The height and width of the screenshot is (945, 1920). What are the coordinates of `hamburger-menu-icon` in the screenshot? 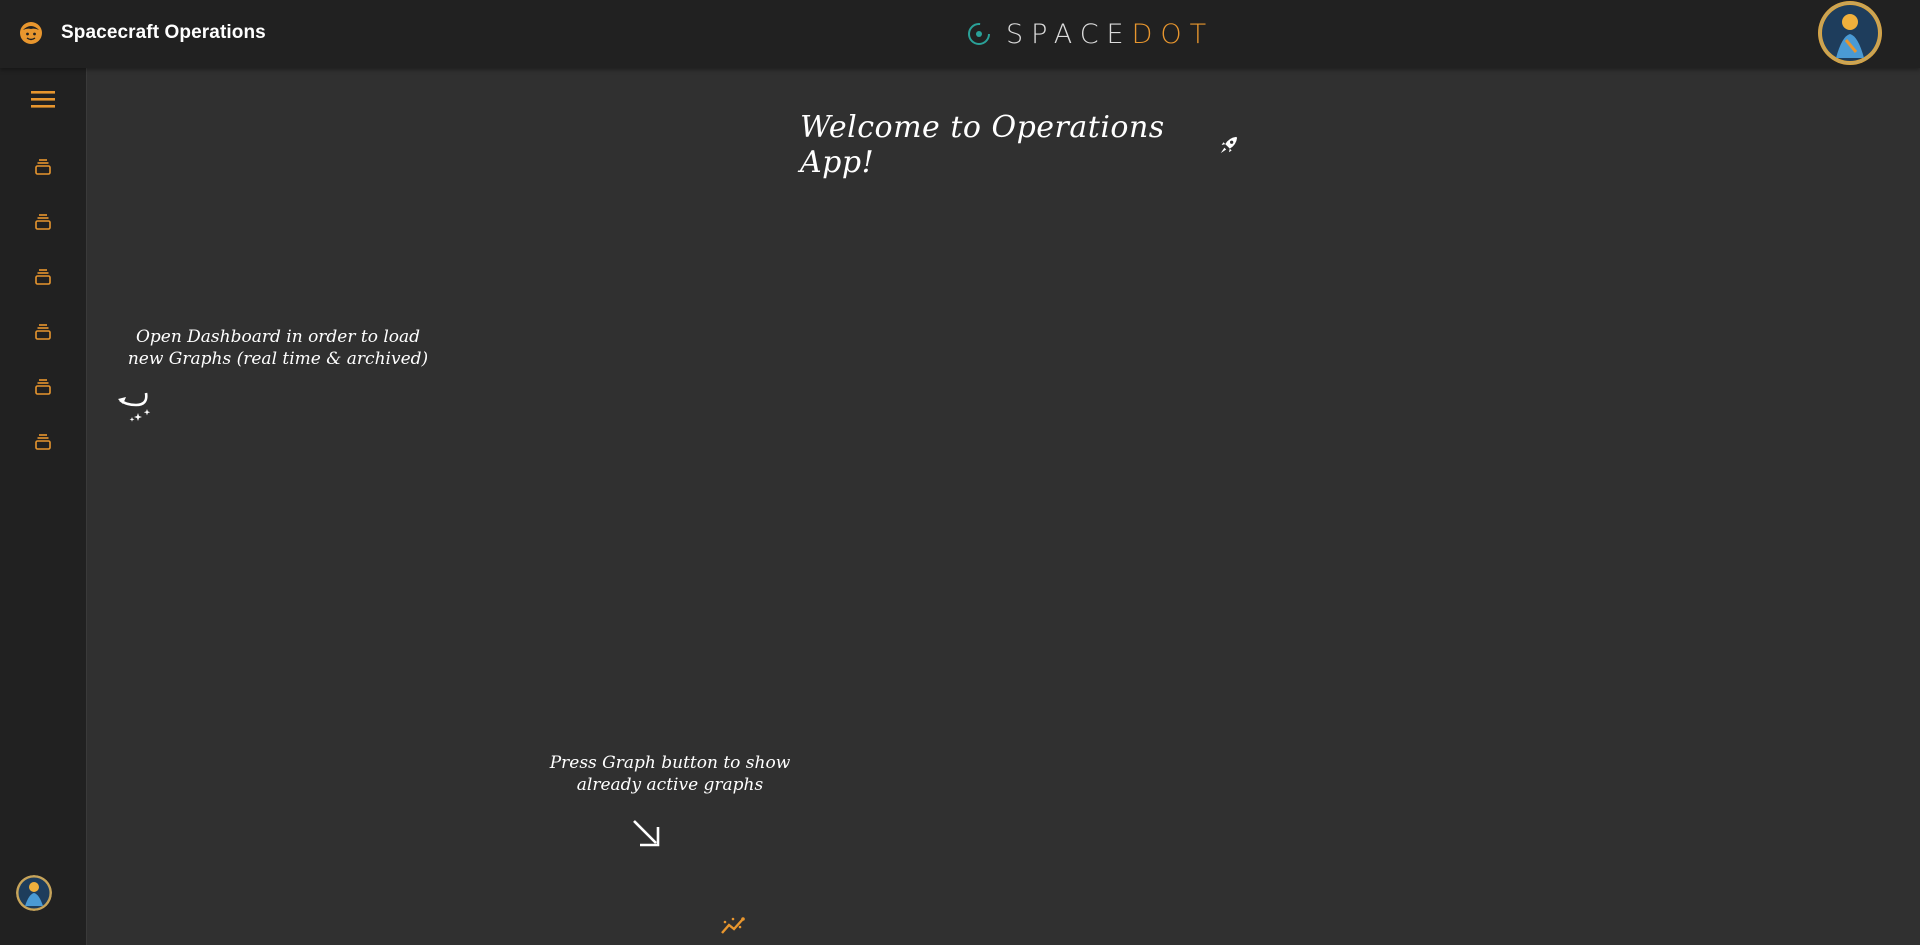 It's located at (43, 99).